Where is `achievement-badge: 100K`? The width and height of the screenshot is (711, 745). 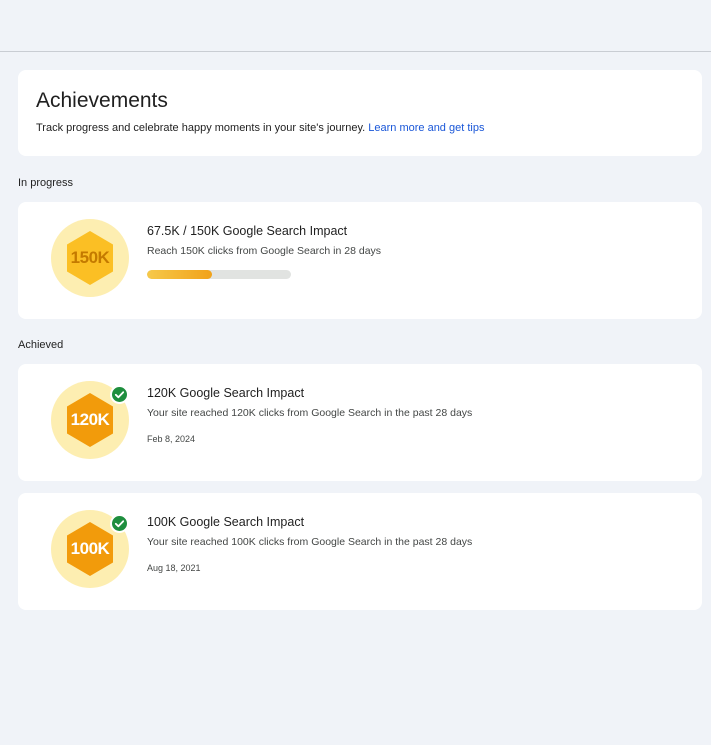 achievement-badge: 100K is located at coordinates (90, 549).